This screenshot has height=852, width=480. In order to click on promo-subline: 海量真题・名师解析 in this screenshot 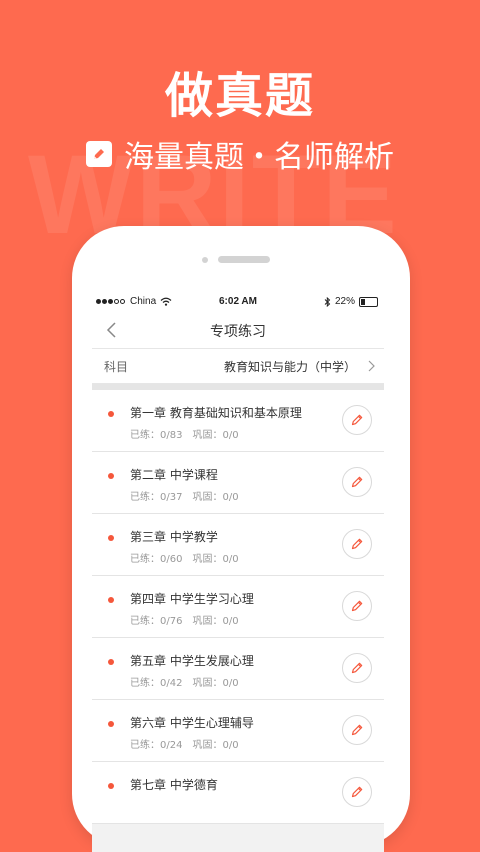, I will do `click(240, 154)`.